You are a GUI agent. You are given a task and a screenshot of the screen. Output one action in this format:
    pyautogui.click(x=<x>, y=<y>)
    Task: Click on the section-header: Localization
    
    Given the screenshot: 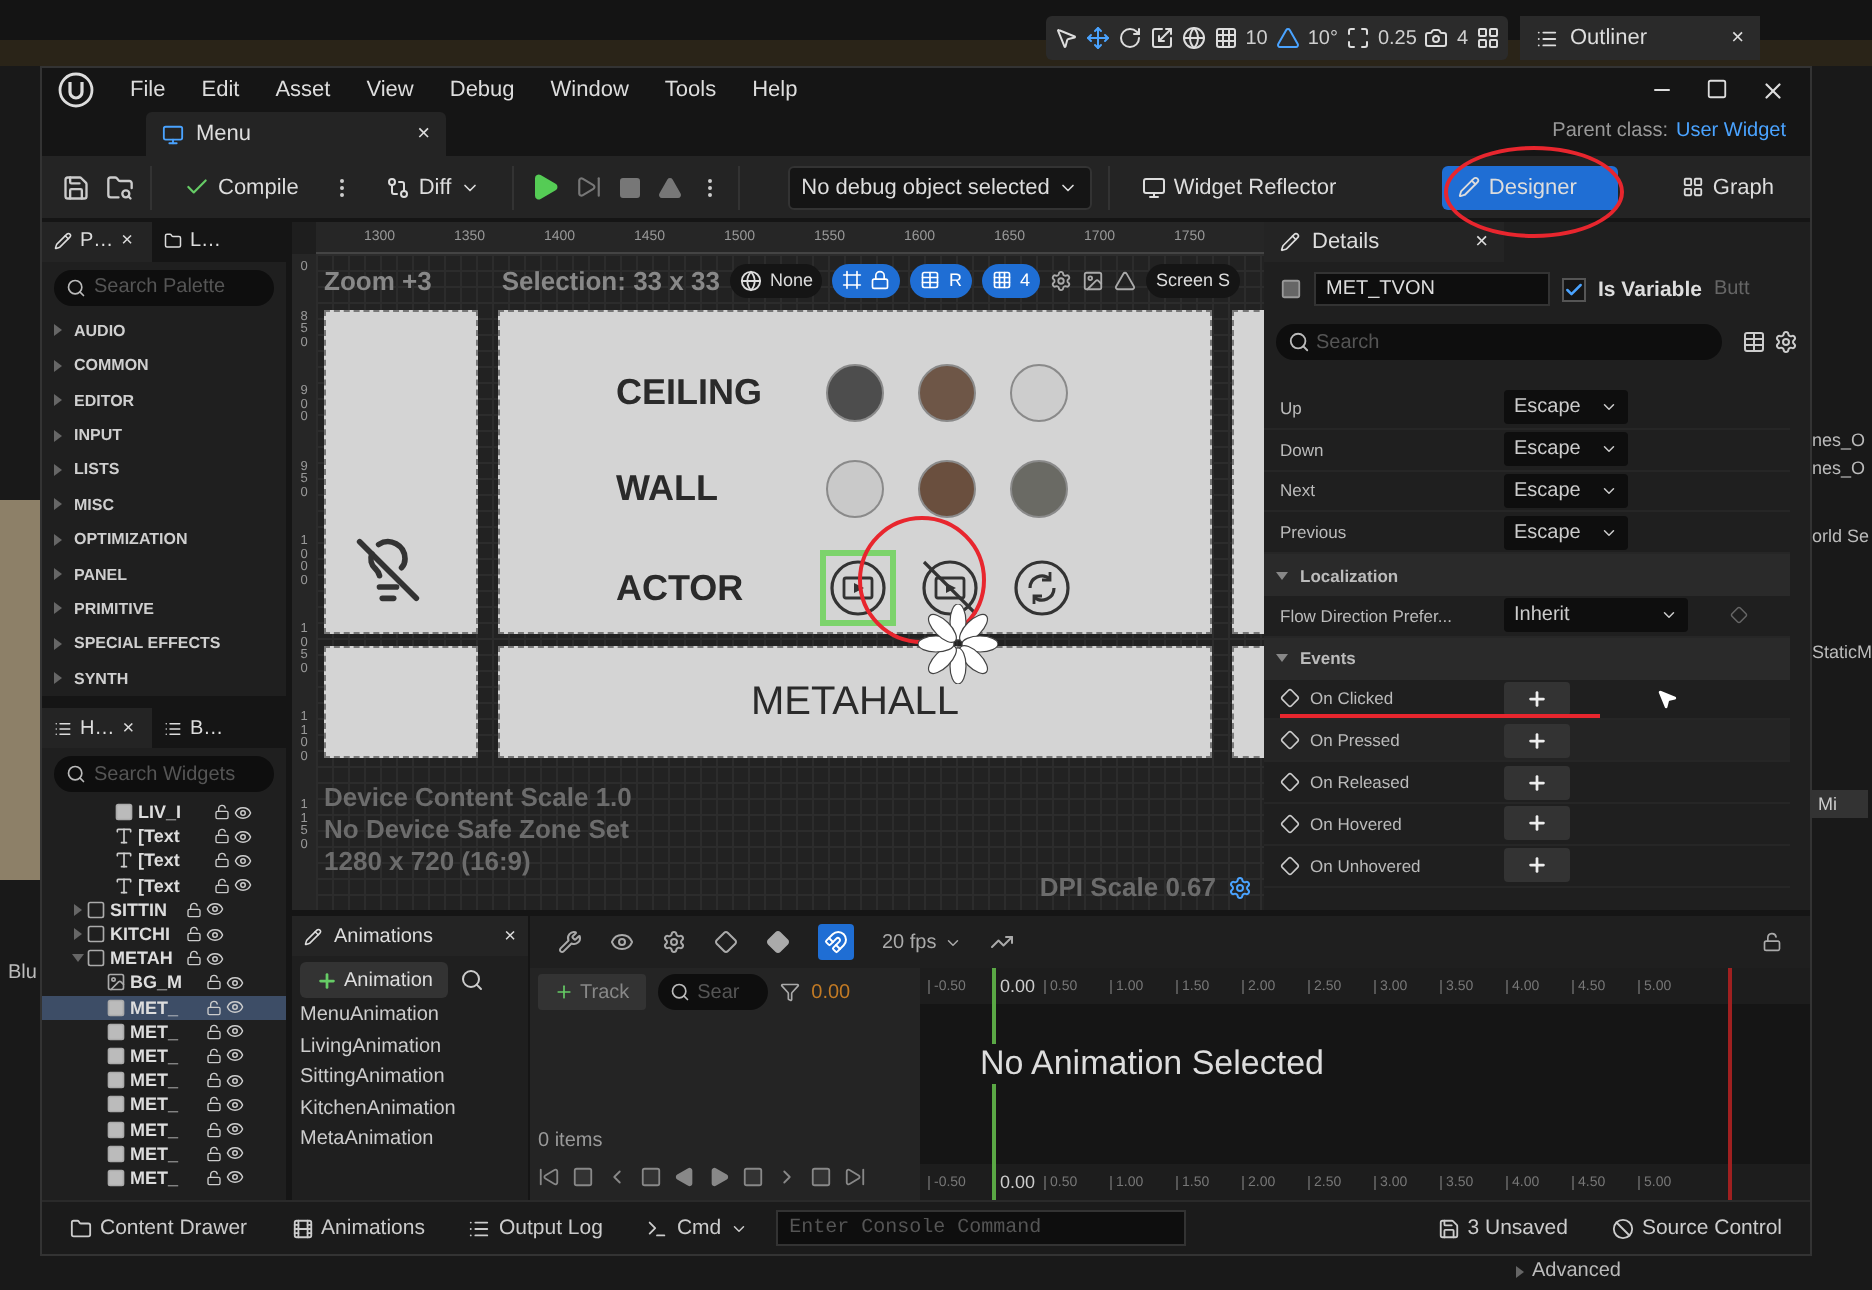 What is the action you would take?
    pyautogui.click(x=1527, y=575)
    